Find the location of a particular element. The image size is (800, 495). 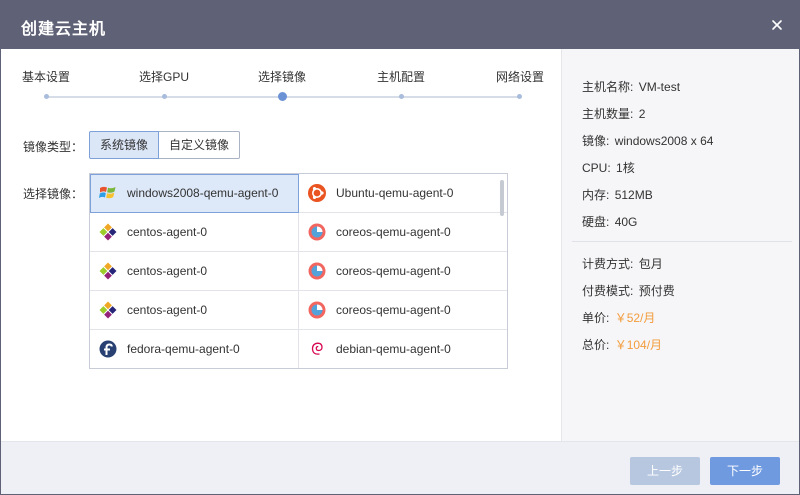

summary-memory: 内存: 512MB is located at coordinates (617, 194).